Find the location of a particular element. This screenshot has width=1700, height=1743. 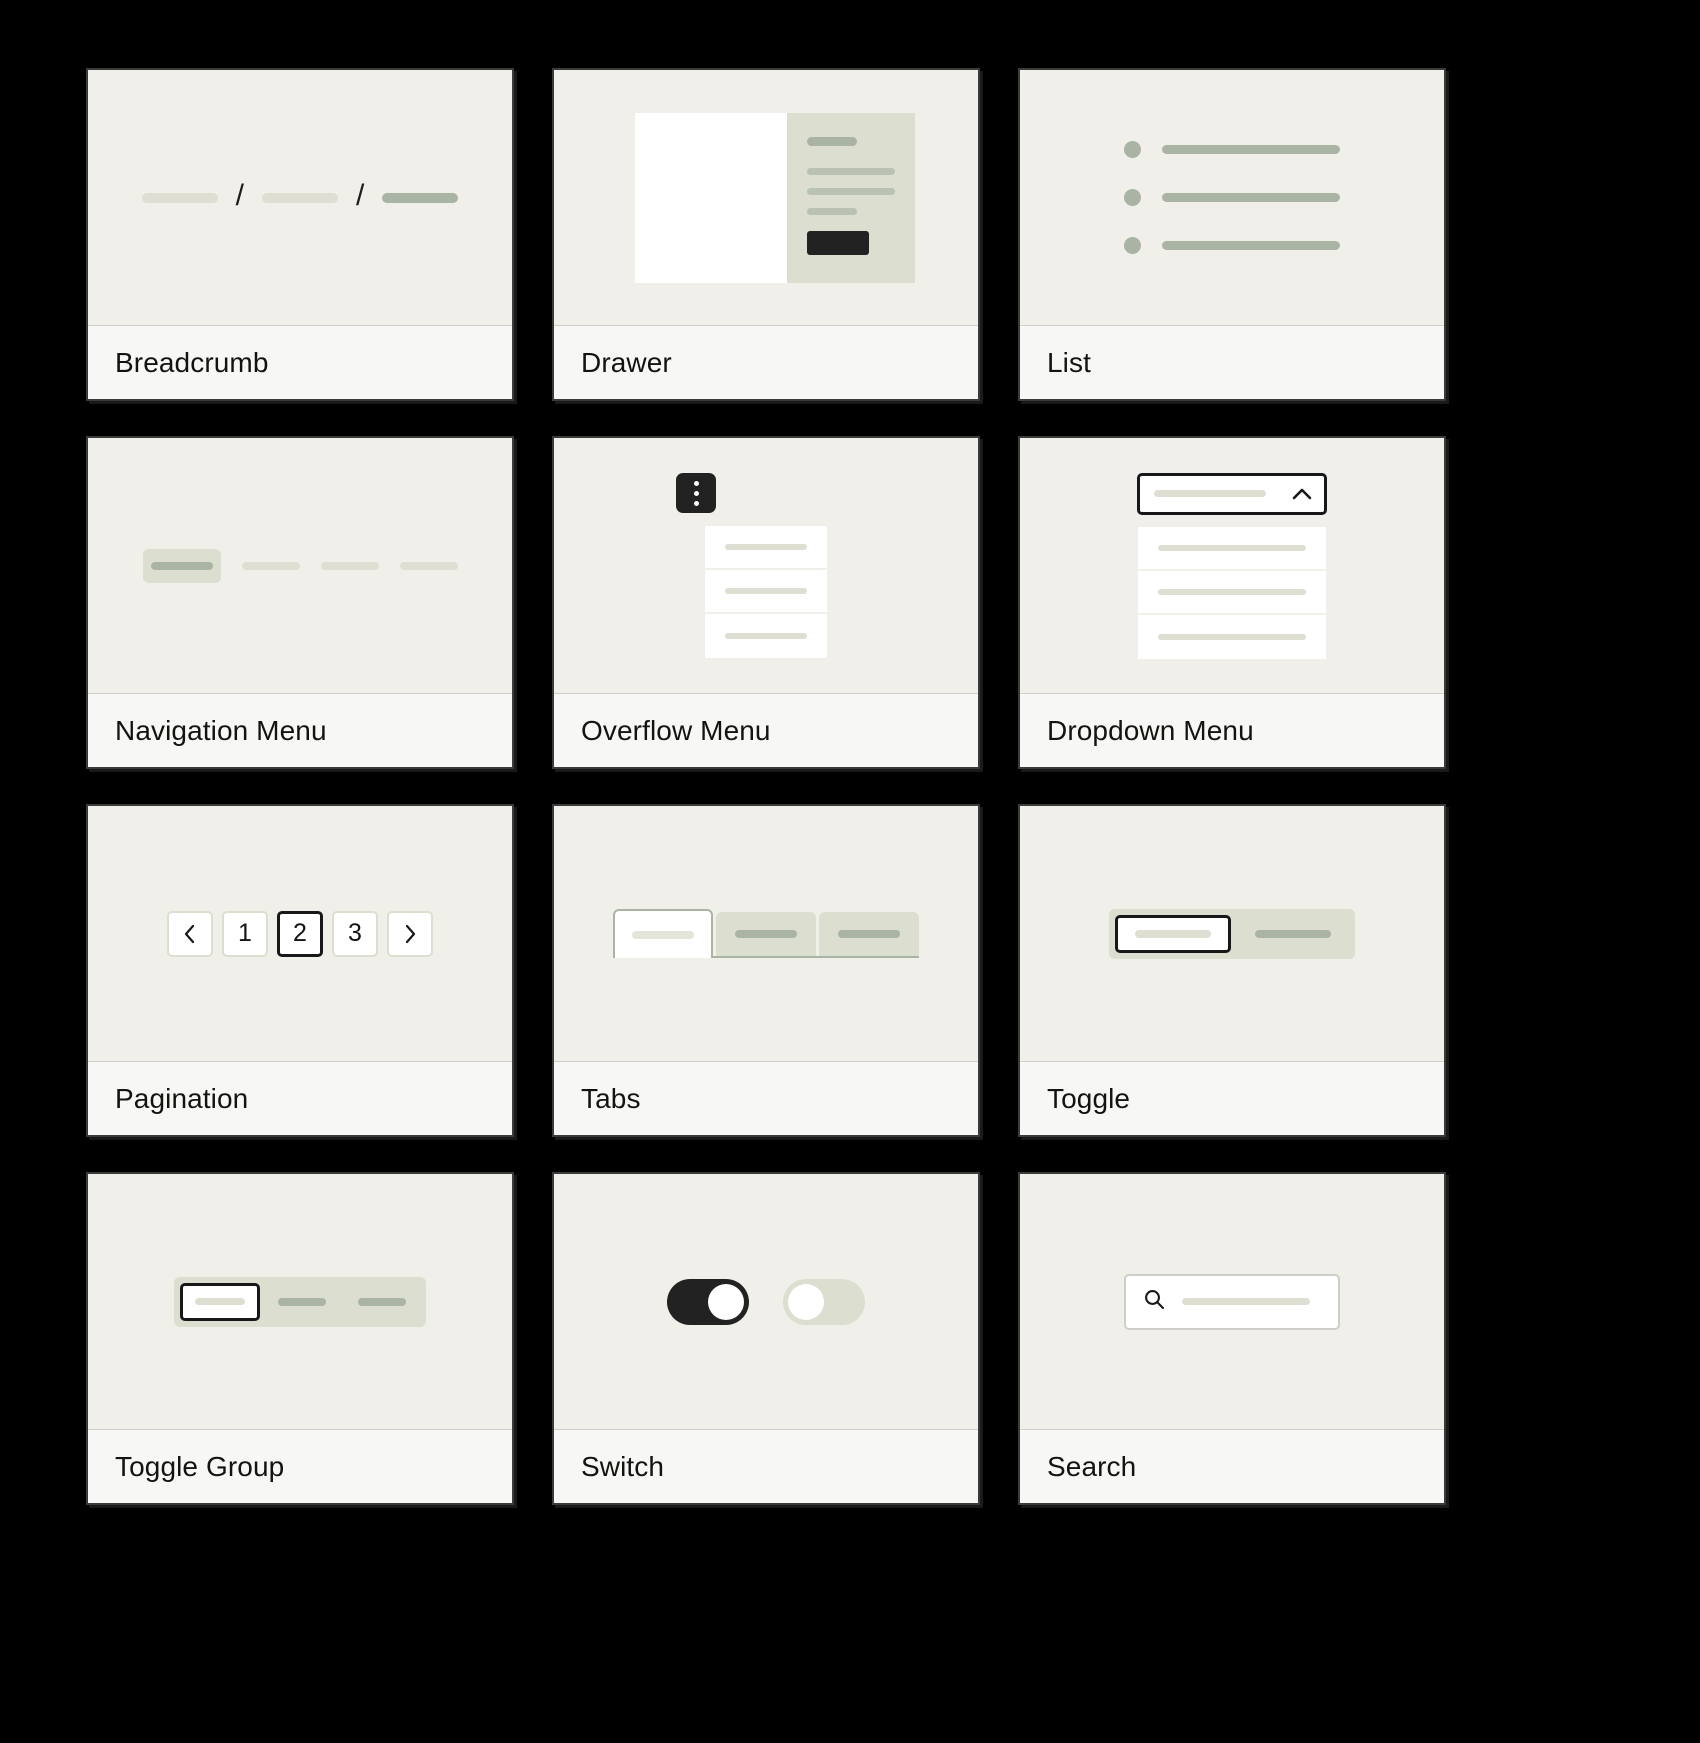

toggle is located at coordinates (1232, 933).